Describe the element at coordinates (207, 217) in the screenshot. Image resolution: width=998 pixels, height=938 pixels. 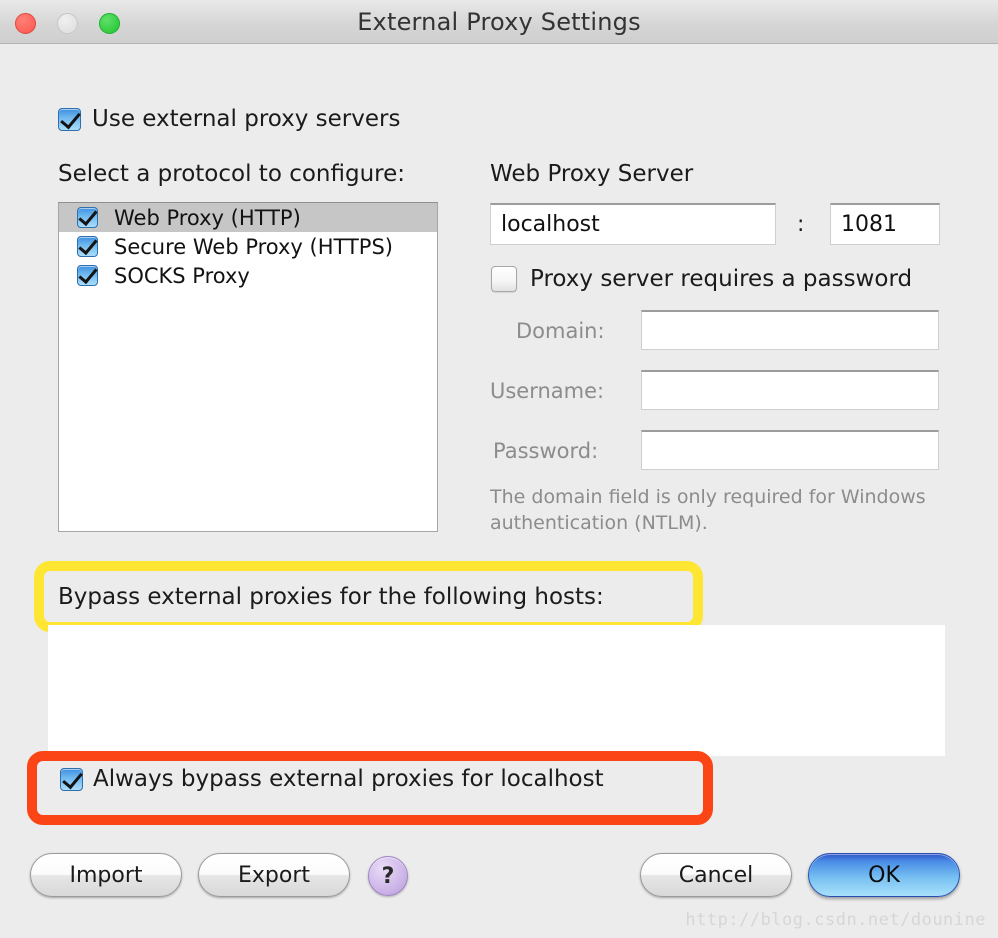
I see `protocol-label: Web Proxy (HTTP)` at that location.